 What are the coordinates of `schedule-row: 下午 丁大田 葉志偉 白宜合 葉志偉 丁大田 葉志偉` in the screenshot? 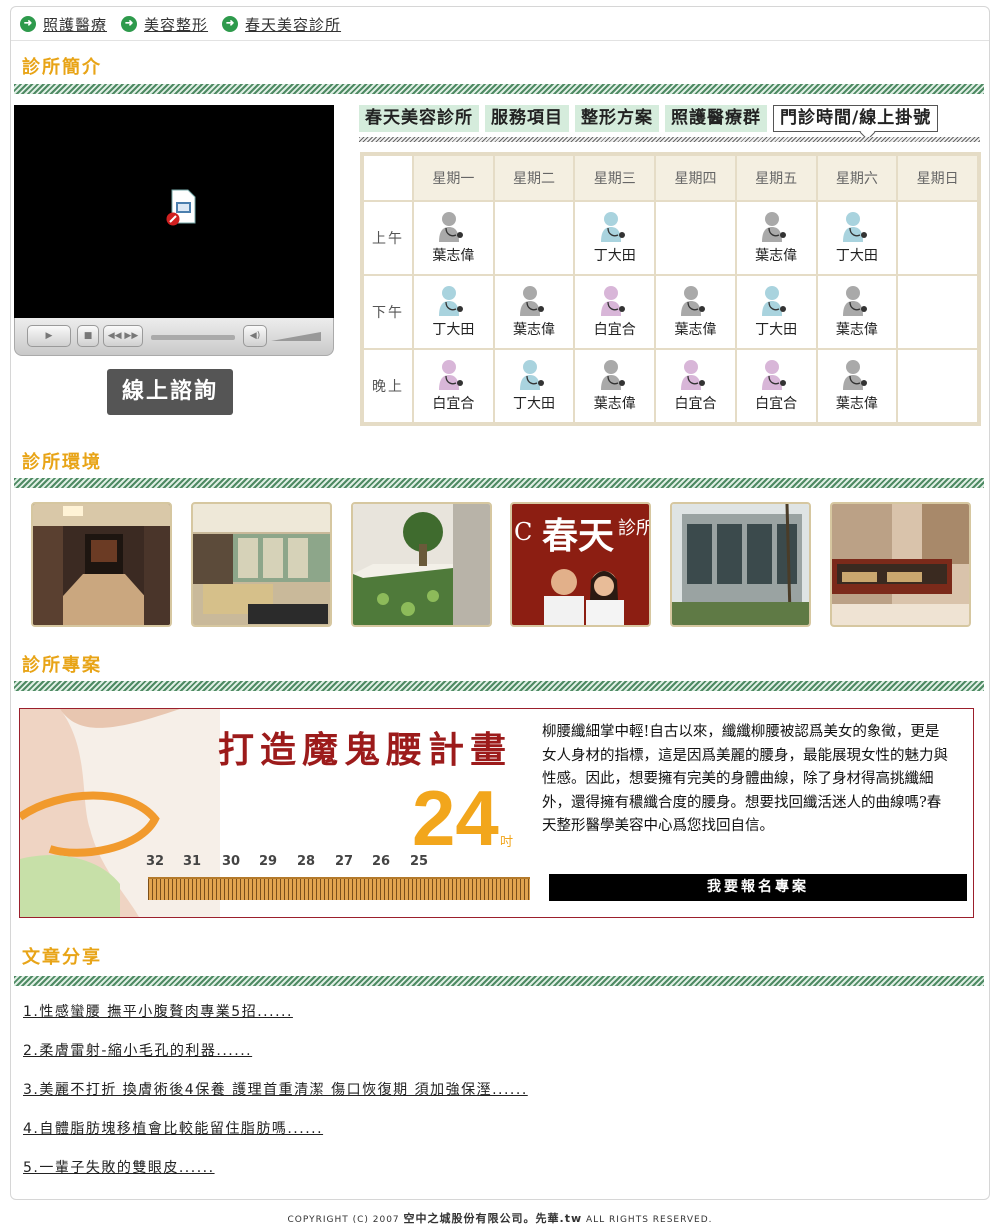 It's located at (670, 312).